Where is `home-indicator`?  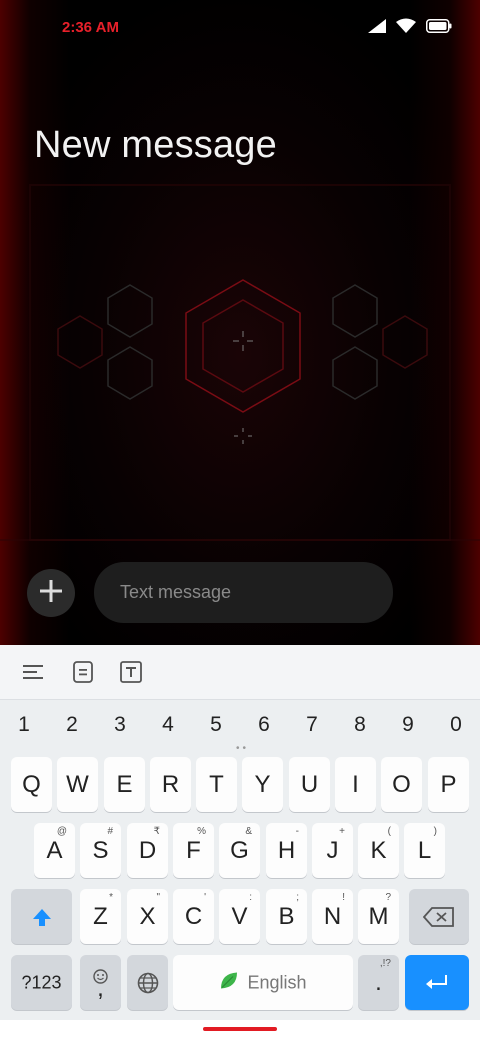
home-indicator is located at coordinates (240, 1029).